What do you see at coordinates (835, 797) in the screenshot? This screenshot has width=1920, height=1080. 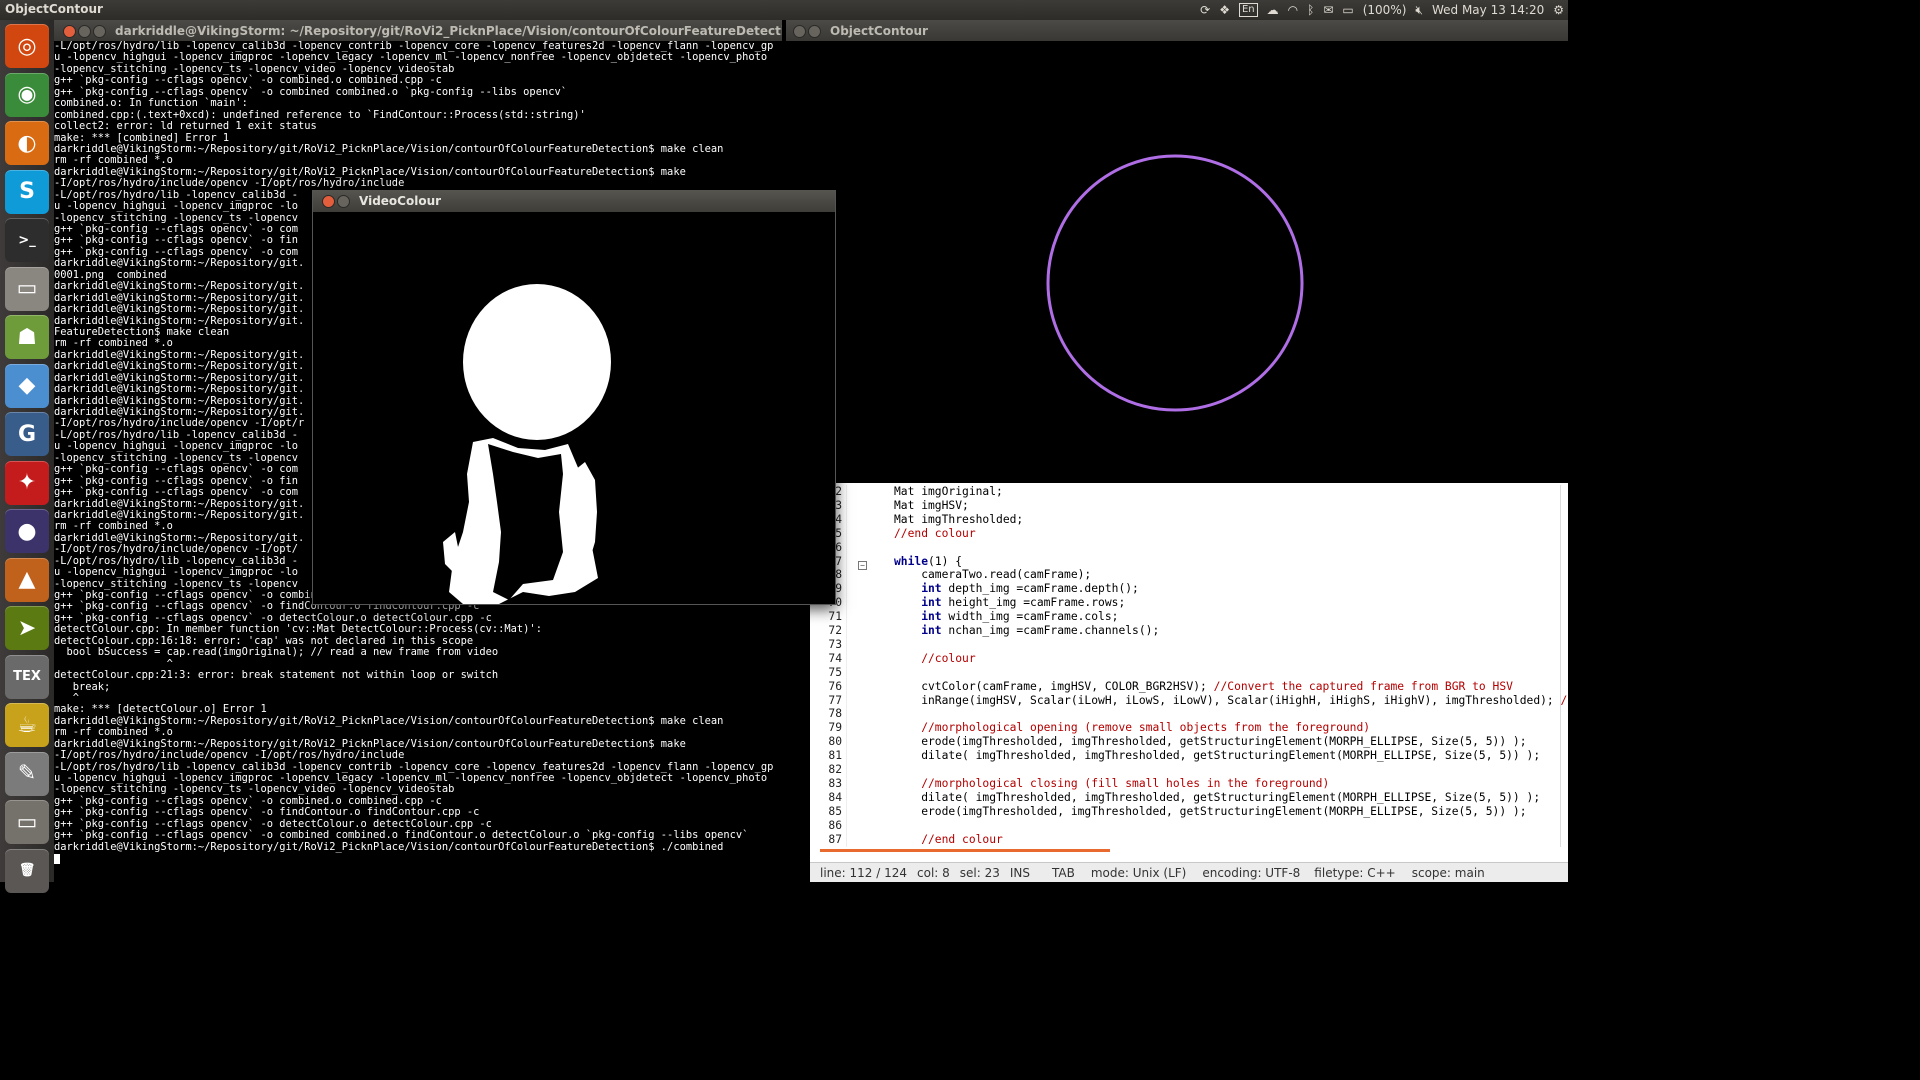 I see `line-number: 84` at bounding box center [835, 797].